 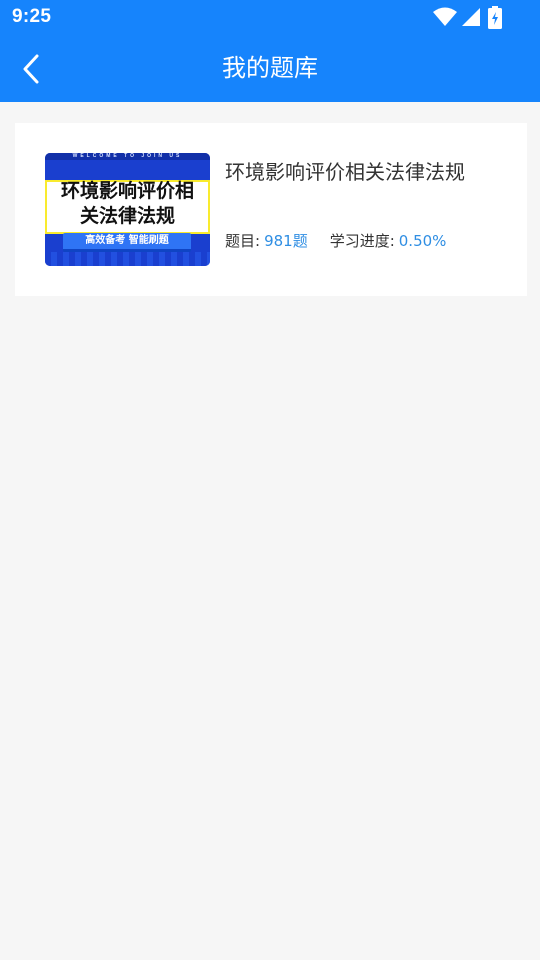 I want to click on app-header: 9:25 我的题库, so click(x=270, y=51).